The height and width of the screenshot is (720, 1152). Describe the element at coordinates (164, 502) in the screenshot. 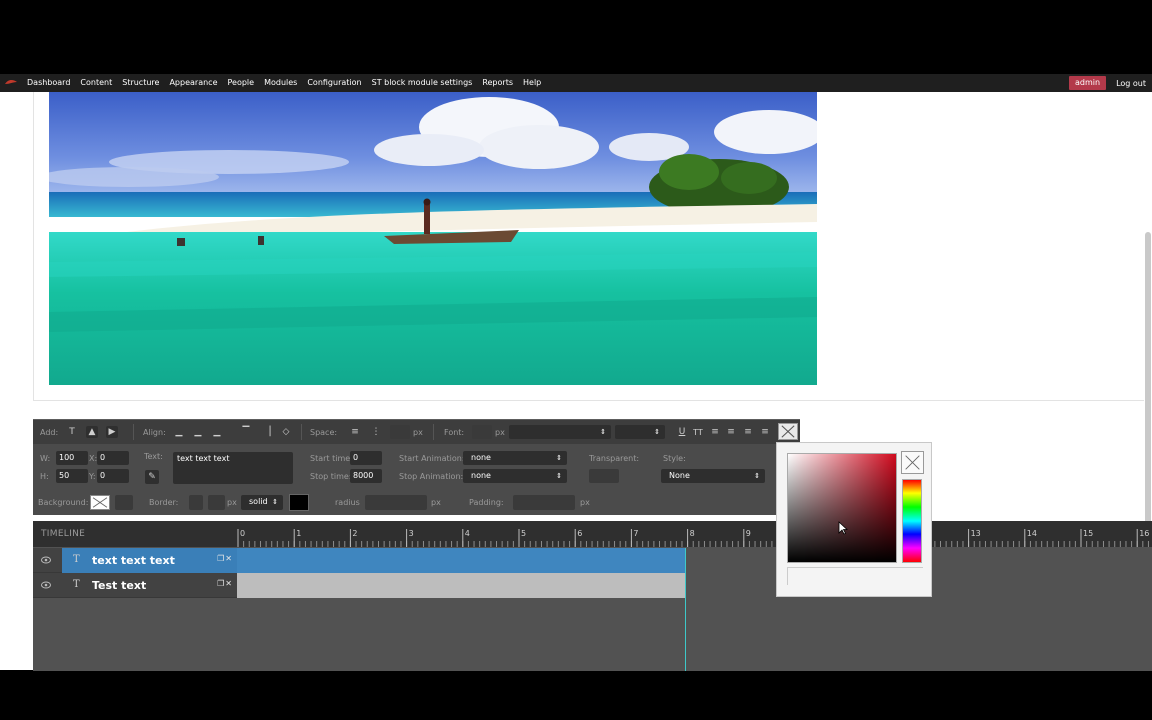

I see `border-label: Border:` at that location.